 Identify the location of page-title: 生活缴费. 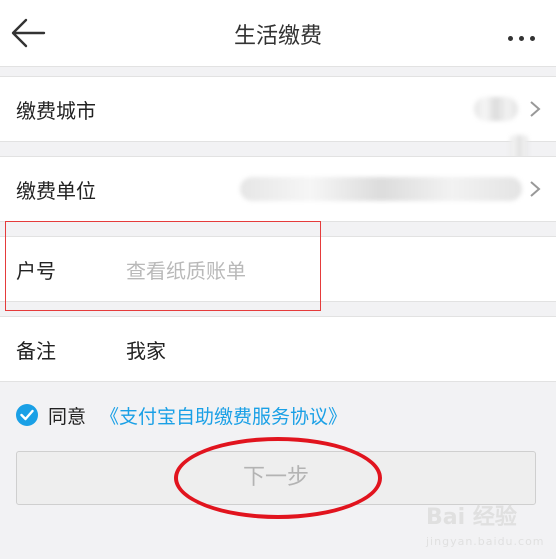
(277, 36).